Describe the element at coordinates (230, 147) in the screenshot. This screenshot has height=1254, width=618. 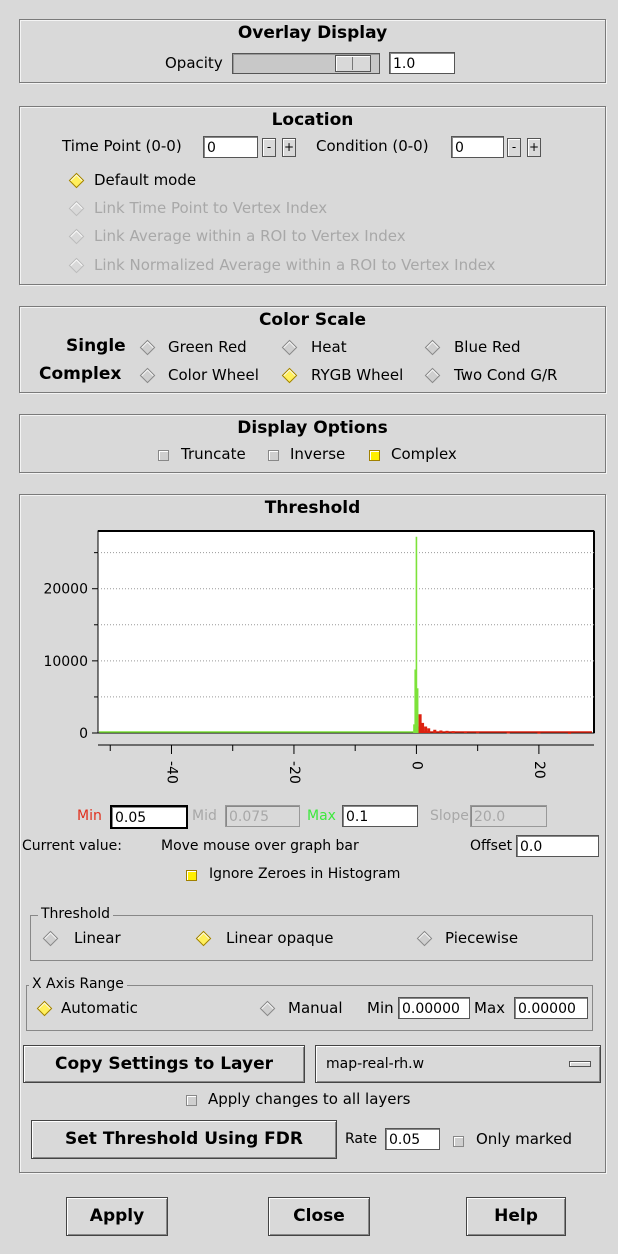
I see `time-point-input: 0` at that location.